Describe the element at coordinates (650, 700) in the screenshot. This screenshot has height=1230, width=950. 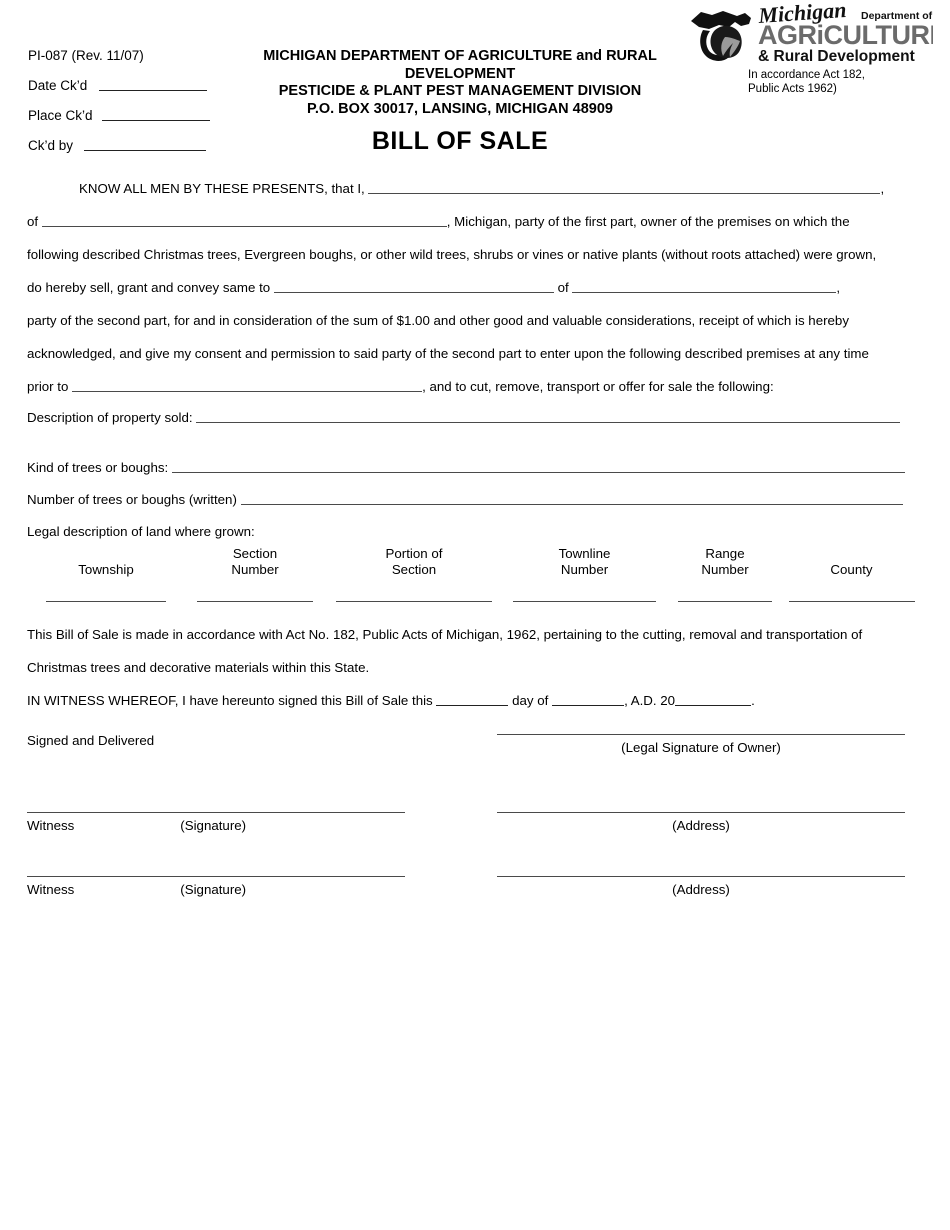
I see `ad-twenty-label: , A.D. 20` at that location.